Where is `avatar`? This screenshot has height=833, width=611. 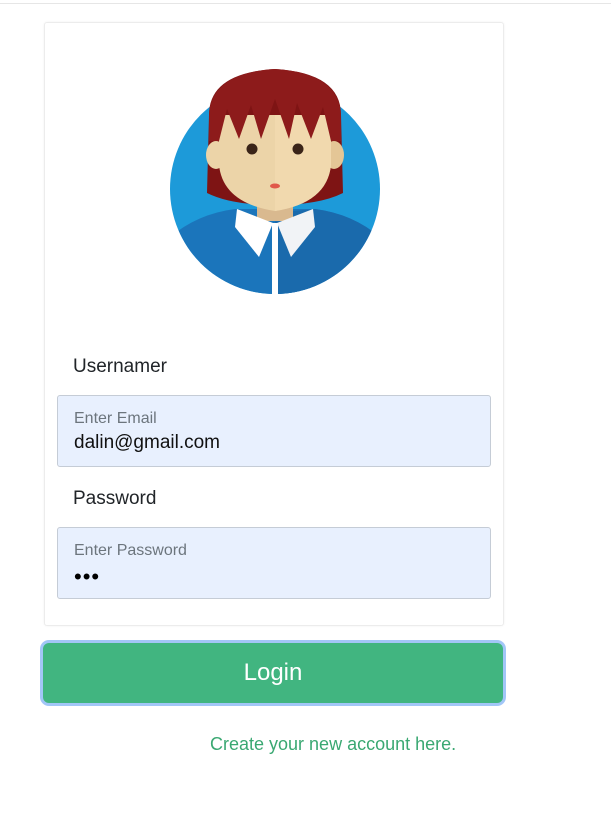
avatar is located at coordinates (275, 183).